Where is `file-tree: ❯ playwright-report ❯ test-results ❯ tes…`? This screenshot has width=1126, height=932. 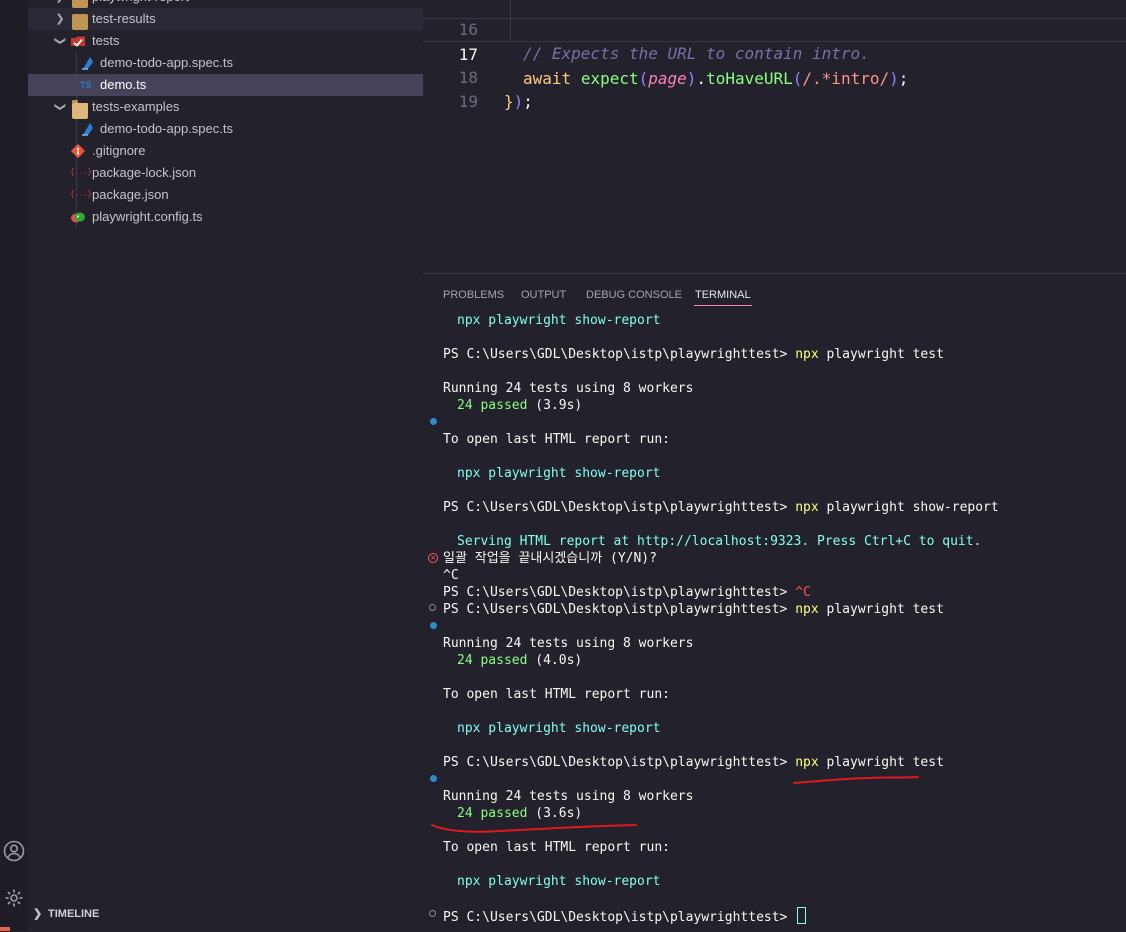
file-tree: ❯ playwright-report ❯ test-results ❯ tes… is located at coordinates (225, 114).